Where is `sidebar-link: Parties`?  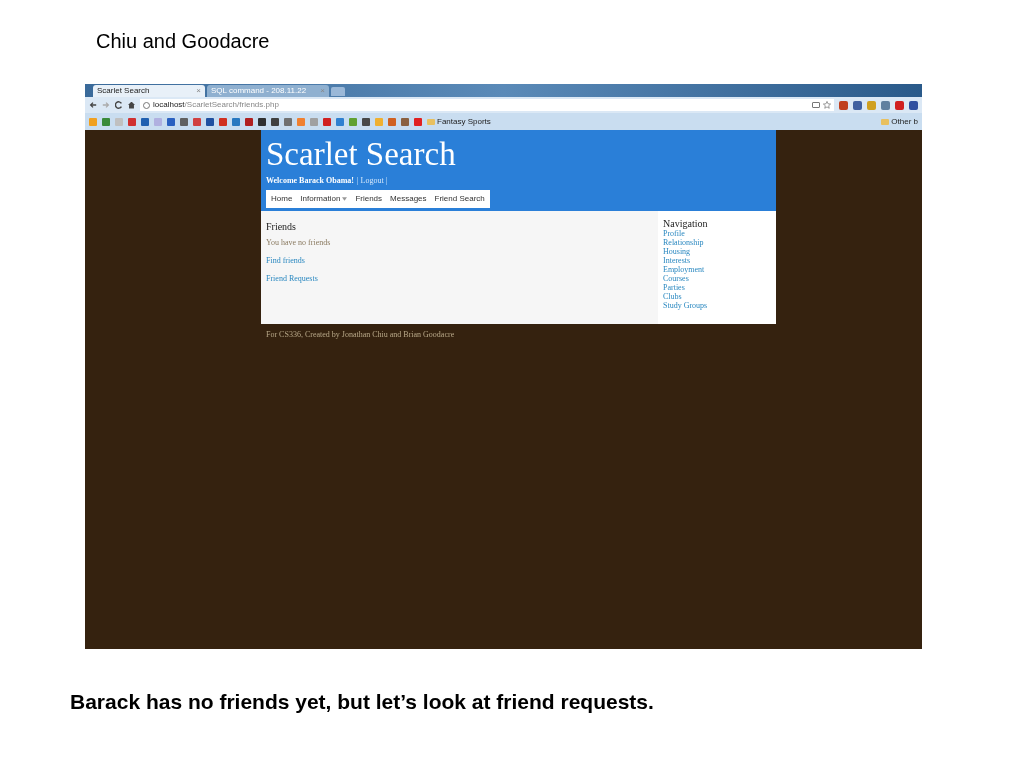
sidebar-link: Parties is located at coordinates (674, 287).